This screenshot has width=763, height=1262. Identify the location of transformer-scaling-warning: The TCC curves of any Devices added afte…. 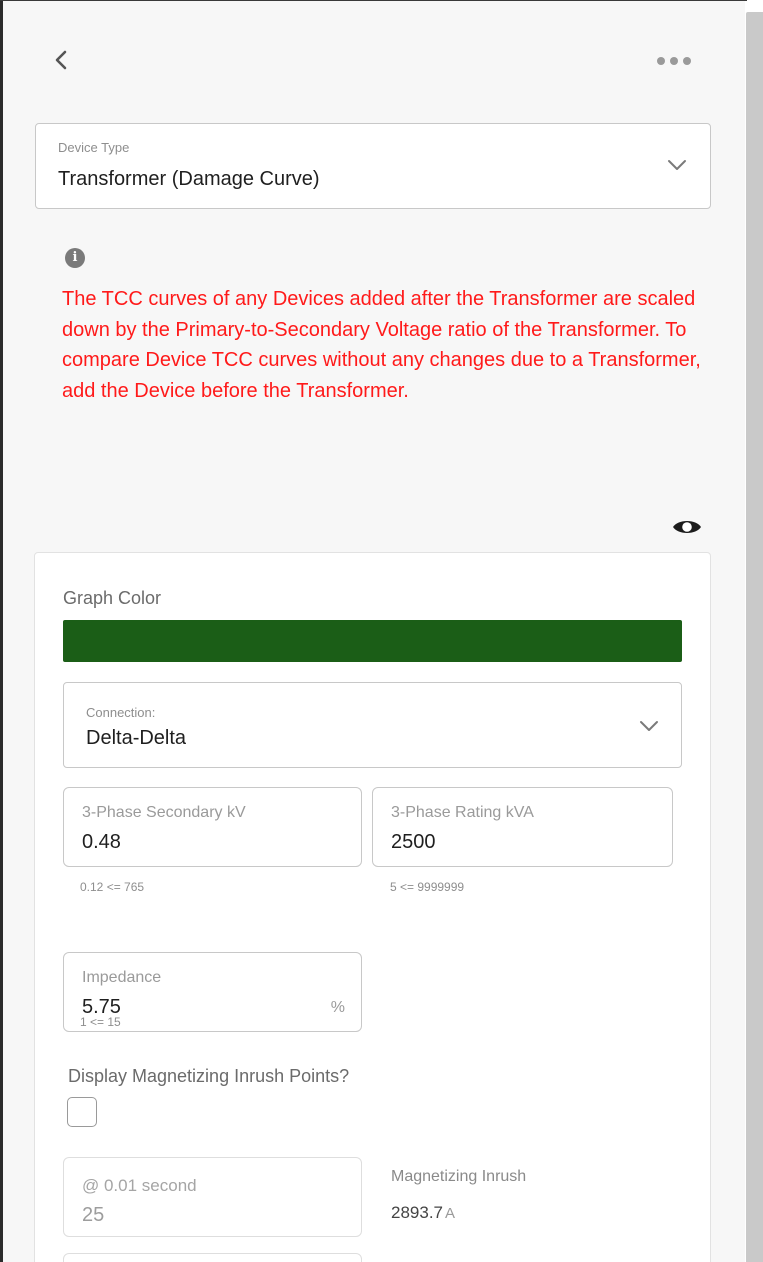
(381, 345).